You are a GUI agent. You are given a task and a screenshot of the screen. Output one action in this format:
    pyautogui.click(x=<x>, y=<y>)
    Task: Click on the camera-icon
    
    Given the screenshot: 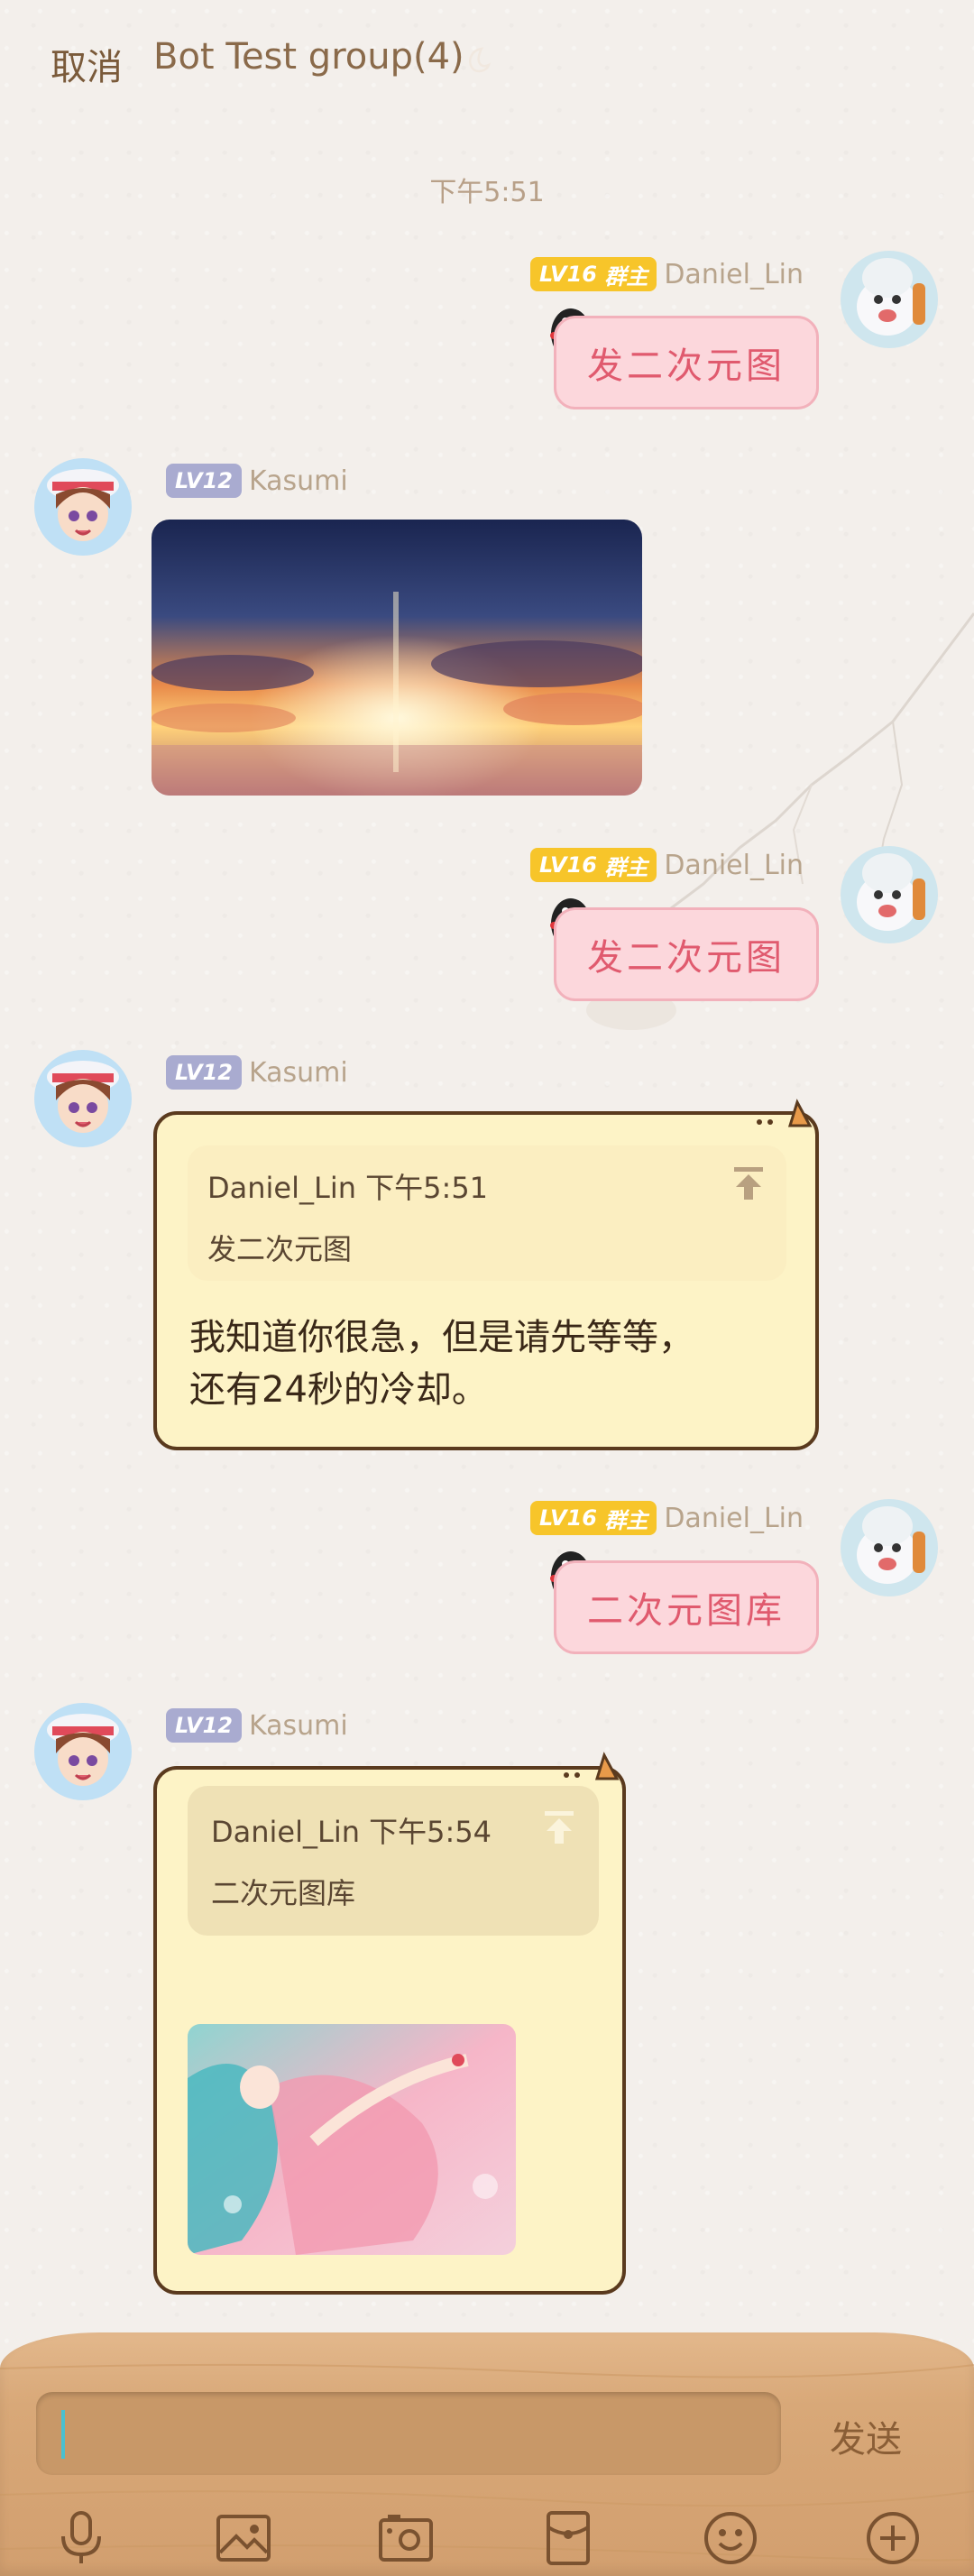 What is the action you would take?
    pyautogui.click(x=406, y=2538)
    